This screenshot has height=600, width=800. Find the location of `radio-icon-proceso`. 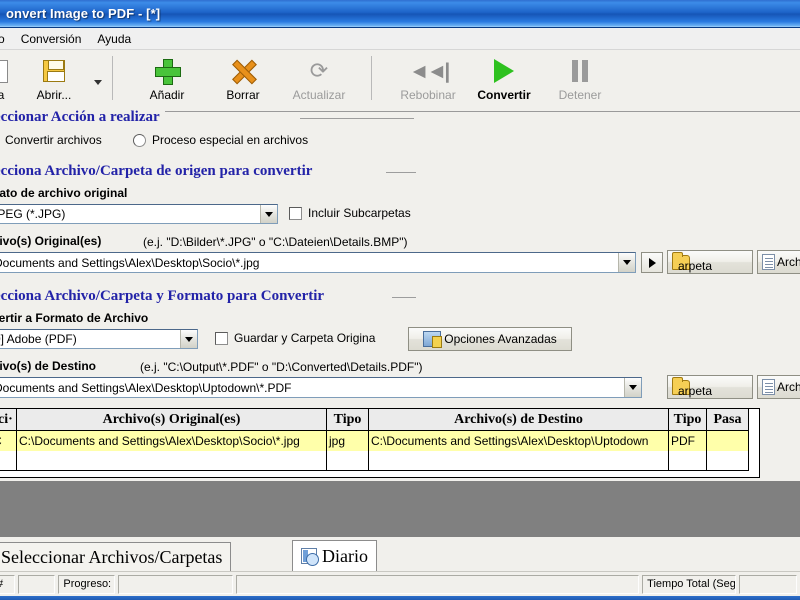

radio-icon-proceso is located at coordinates (139, 140).